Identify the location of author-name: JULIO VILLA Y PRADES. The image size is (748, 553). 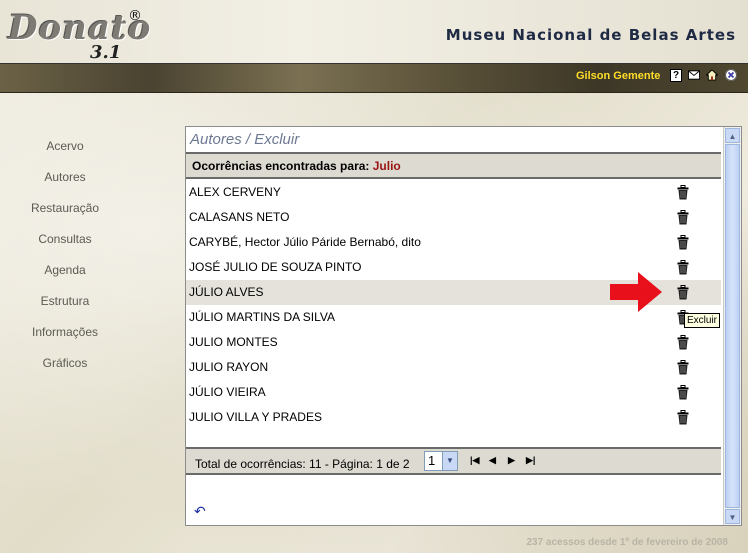
(255, 417).